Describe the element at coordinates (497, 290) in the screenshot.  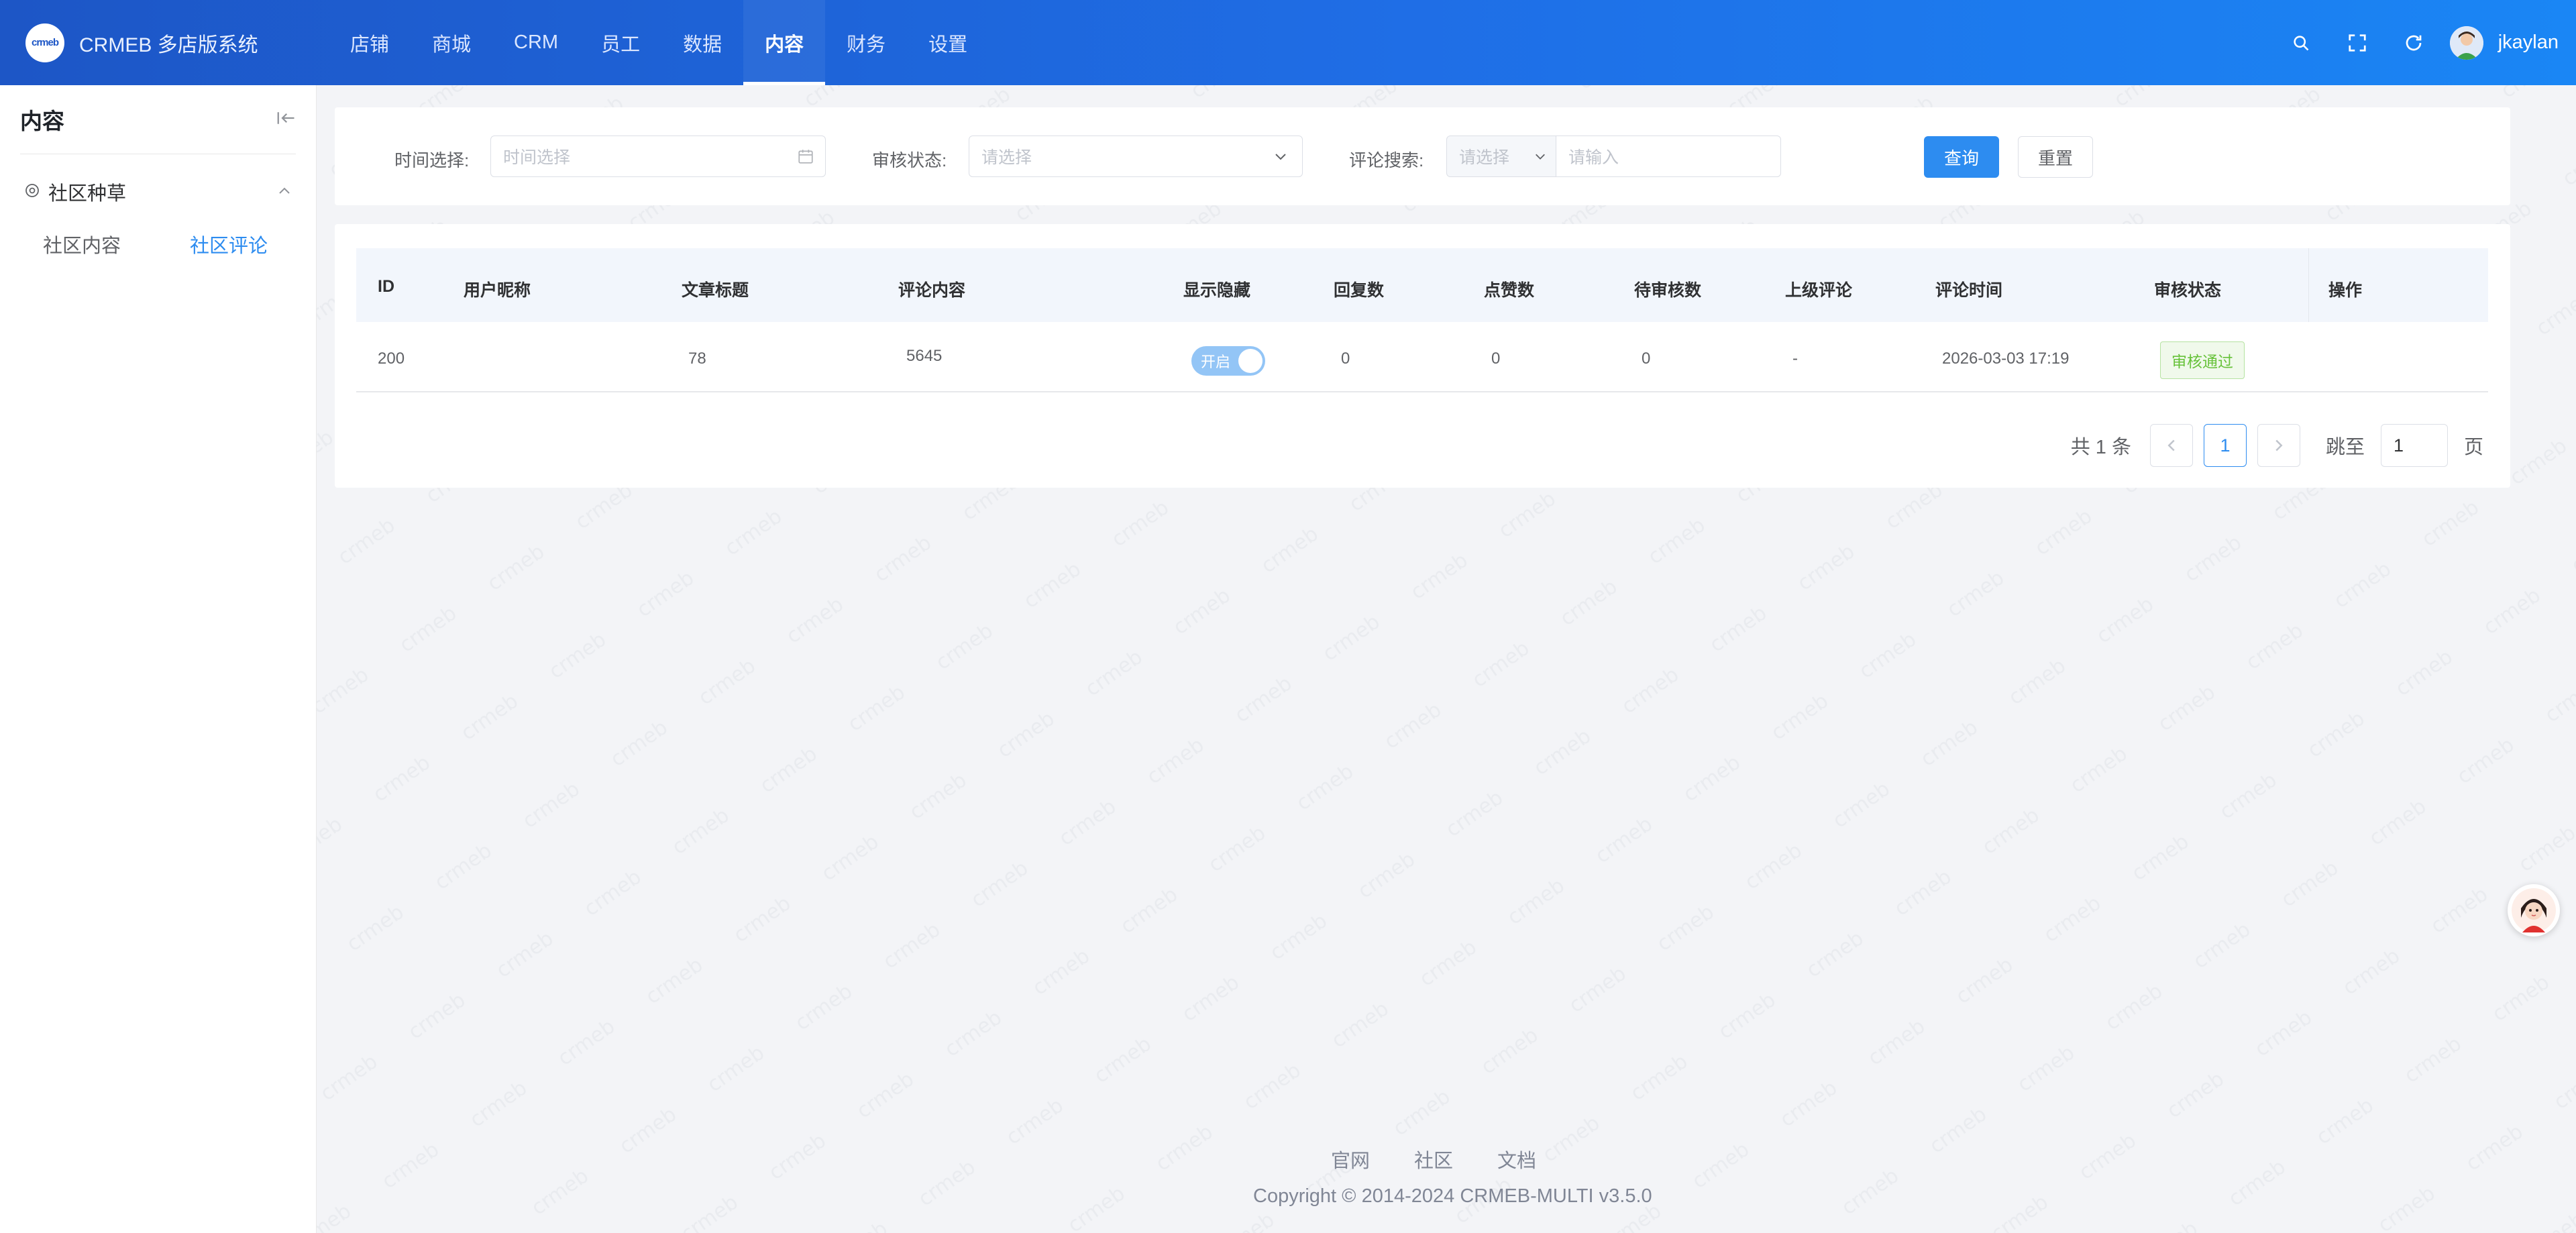
I see `column-header-nickname: 用户昵称` at that location.